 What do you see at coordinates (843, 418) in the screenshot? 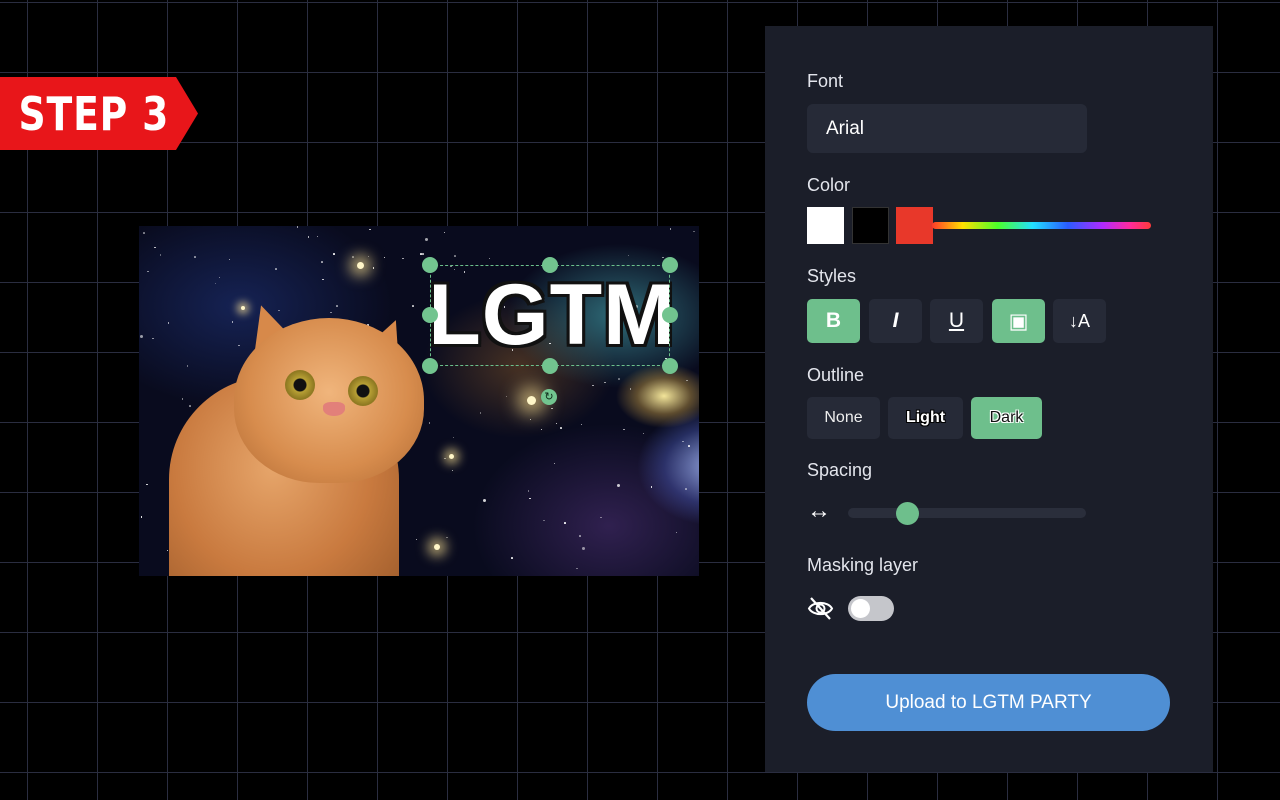
I see `outline-none-button: None` at bounding box center [843, 418].